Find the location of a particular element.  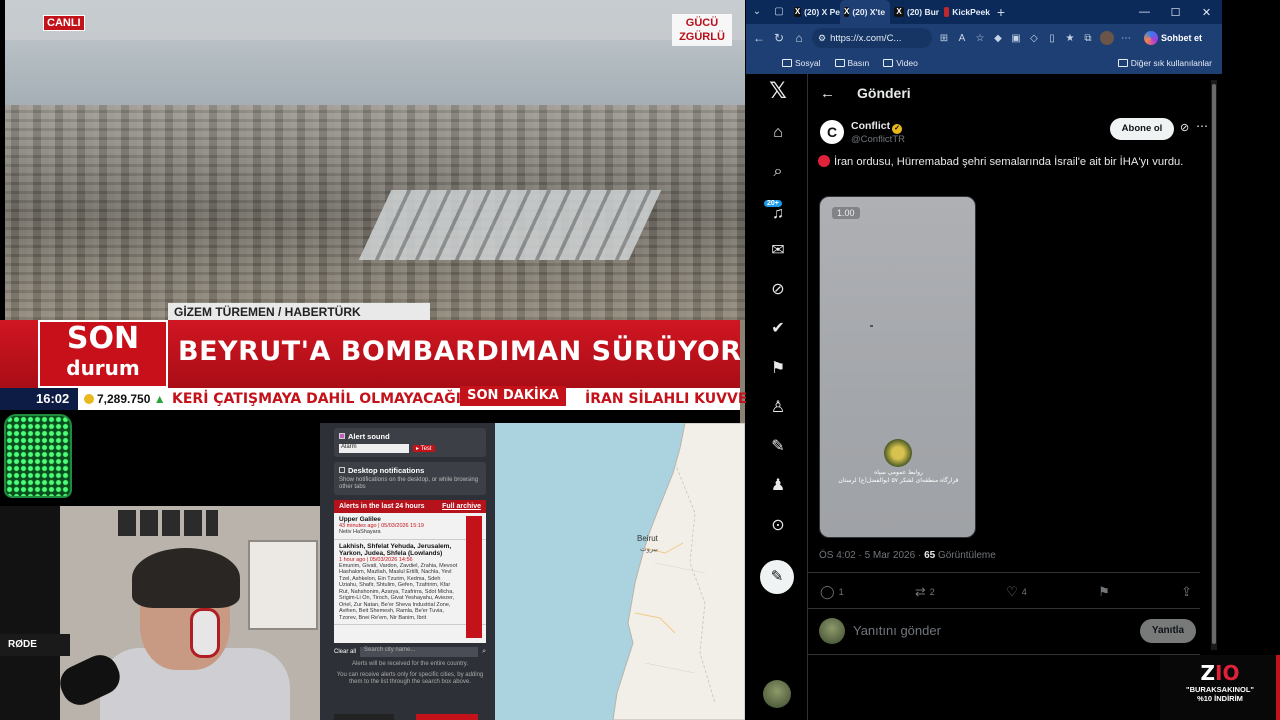

repost-button: ⇄ 2 is located at coordinates (925, 592).